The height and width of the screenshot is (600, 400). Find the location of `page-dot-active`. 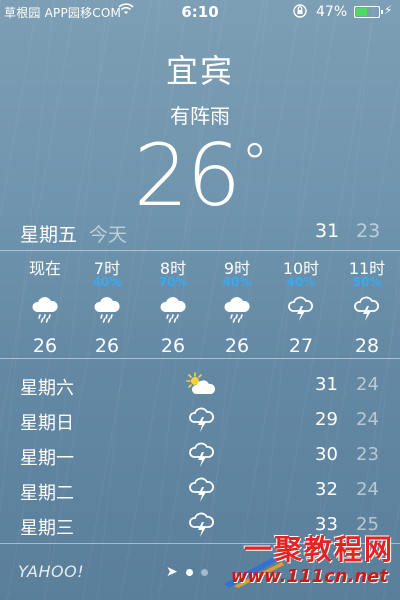

page-dot-active is located at coordinates (189, 572).